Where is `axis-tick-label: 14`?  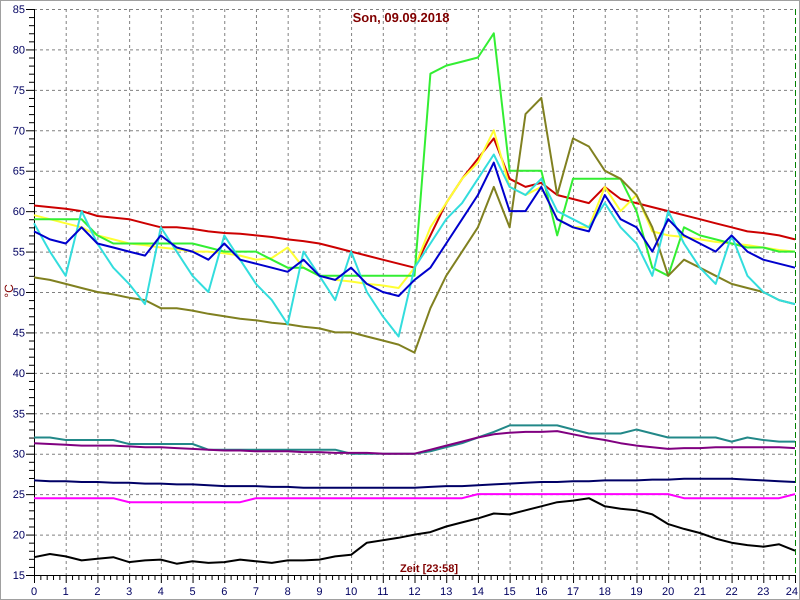 axis-tick-label: 14 is located at coordinates (478, 592).